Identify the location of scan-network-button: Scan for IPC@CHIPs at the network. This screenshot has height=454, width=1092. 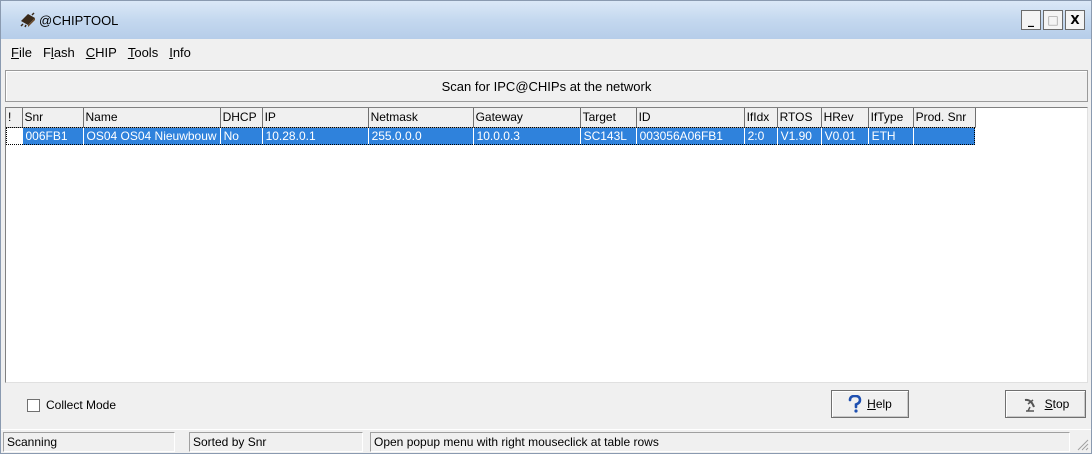
(546, 86).